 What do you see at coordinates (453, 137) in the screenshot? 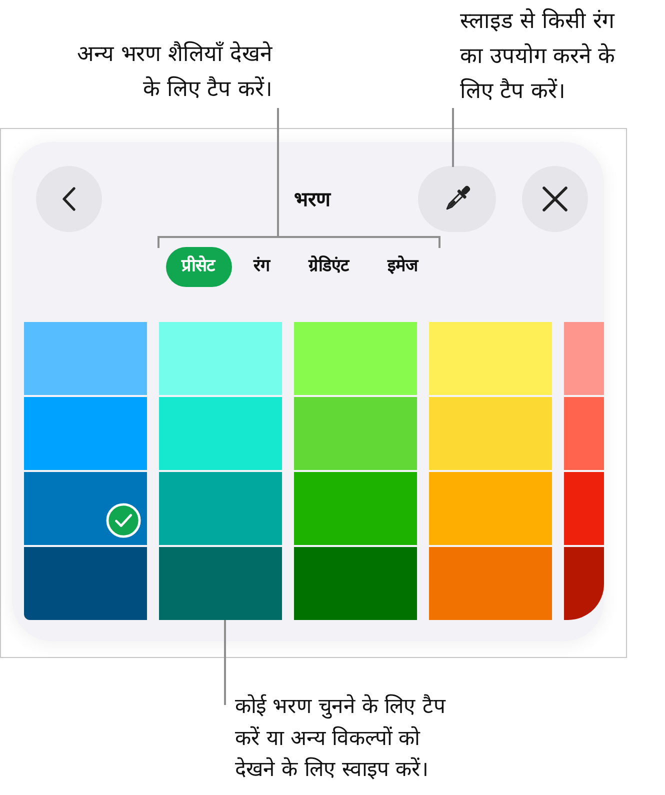
I see `leader-line` at bounding box center [453, 137].